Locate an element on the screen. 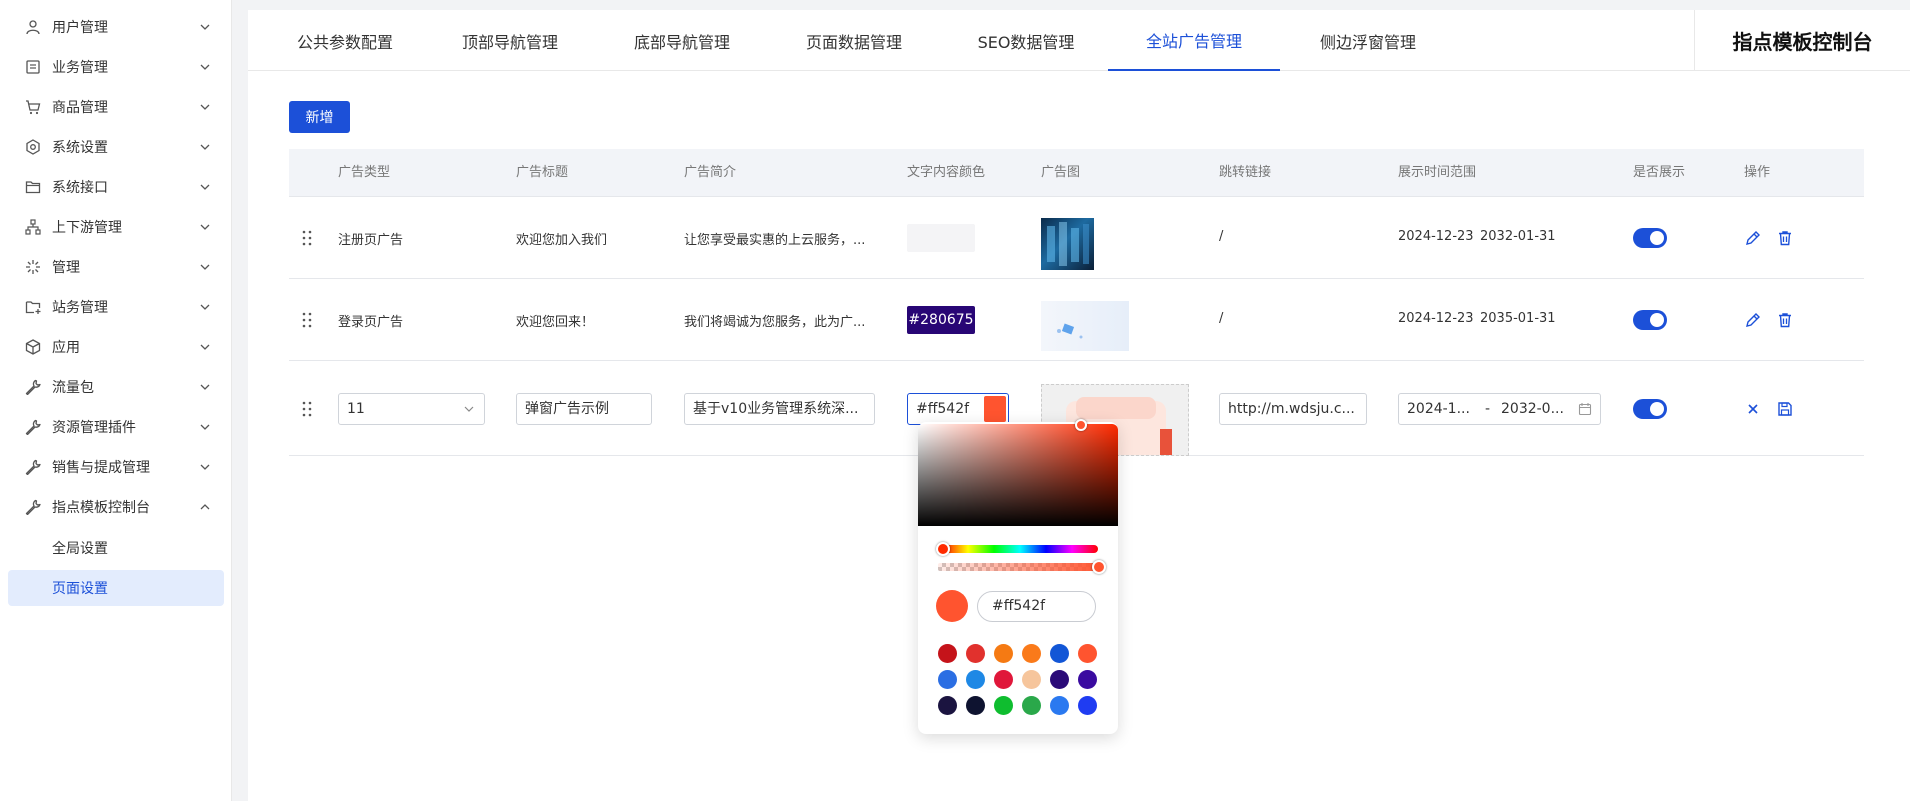  tab-side-float: 侧边浮窗管理 is located at coordinates (1368, 40).